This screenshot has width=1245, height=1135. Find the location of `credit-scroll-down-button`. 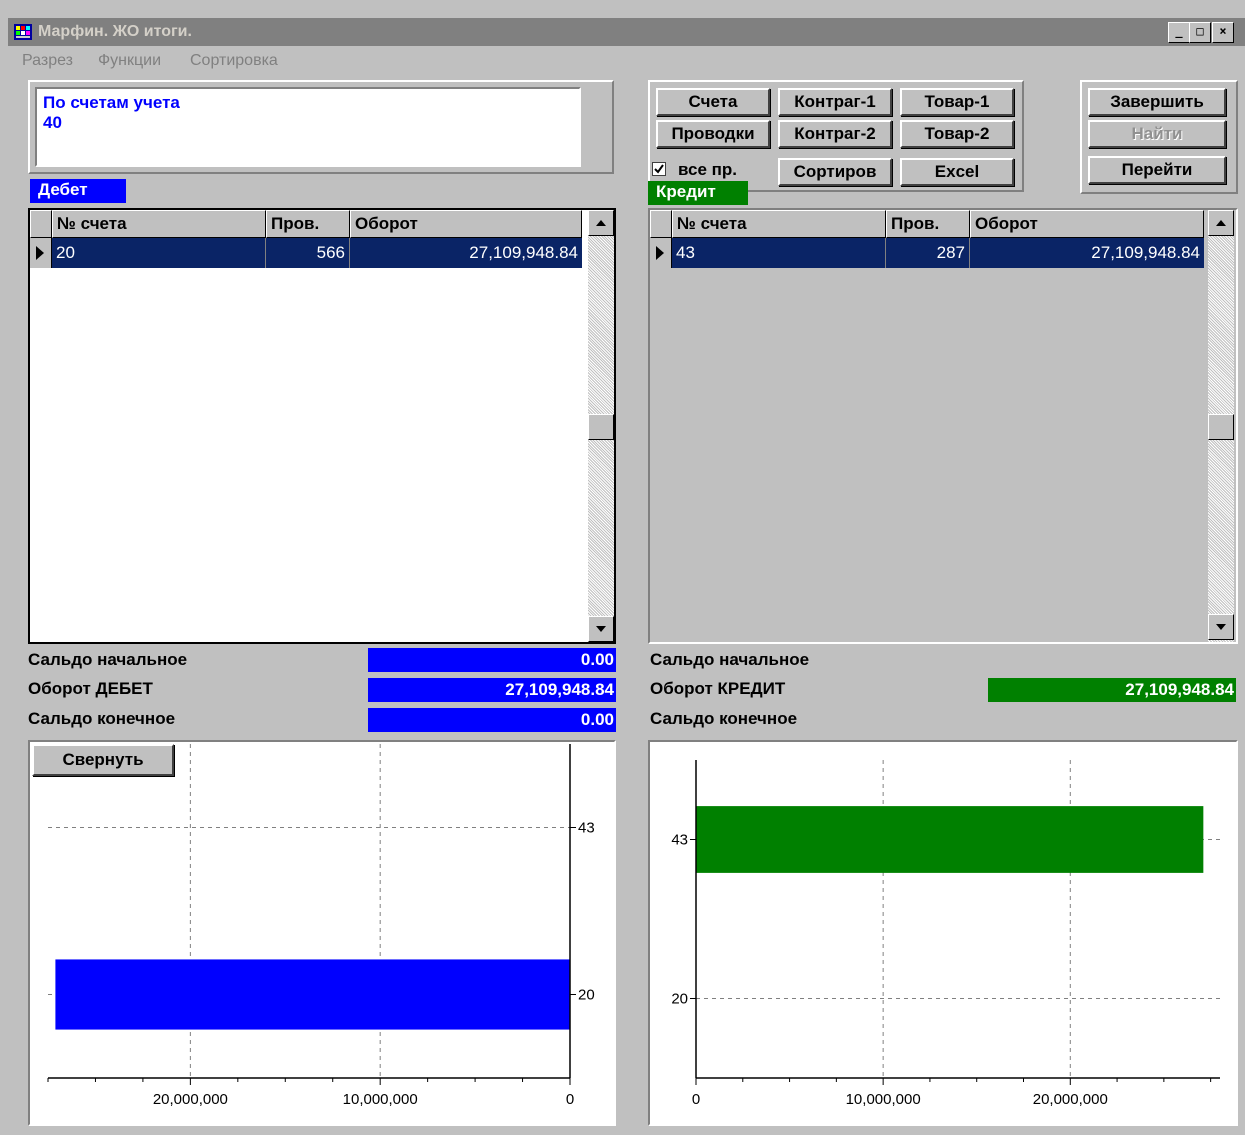

credit-scroll-down-button is located at coordinates (1221, 627).